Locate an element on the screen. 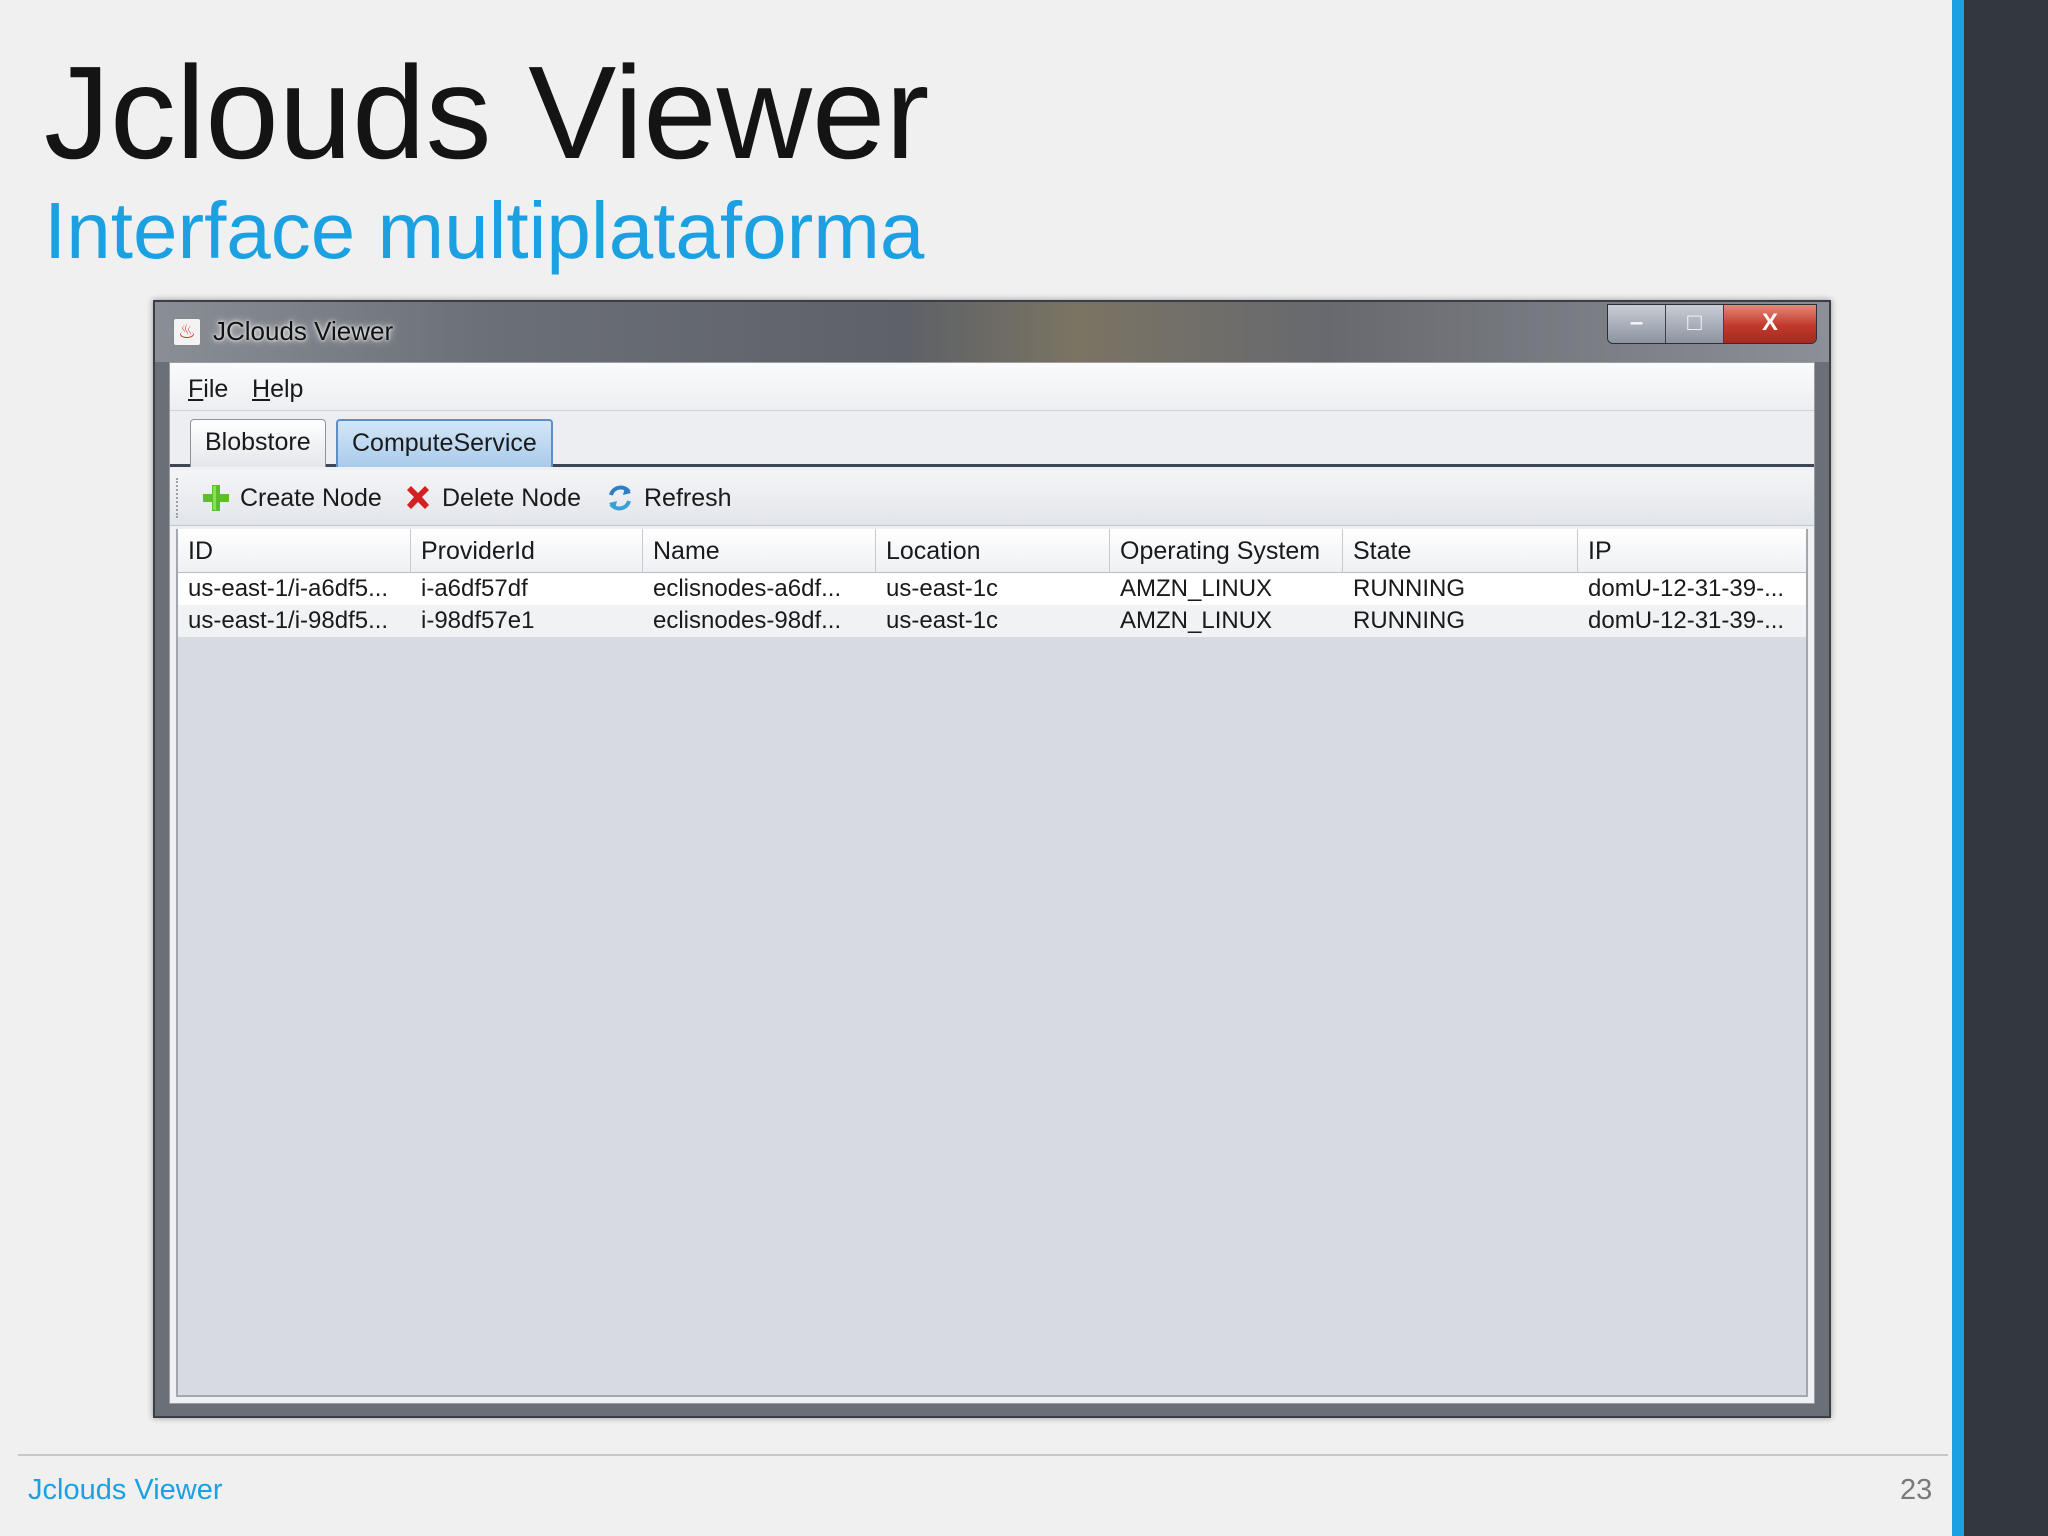 Image resolution: width=2048 pixels, height=1536 pixels. column-header-location: Location is located at coordinates (993, 551).